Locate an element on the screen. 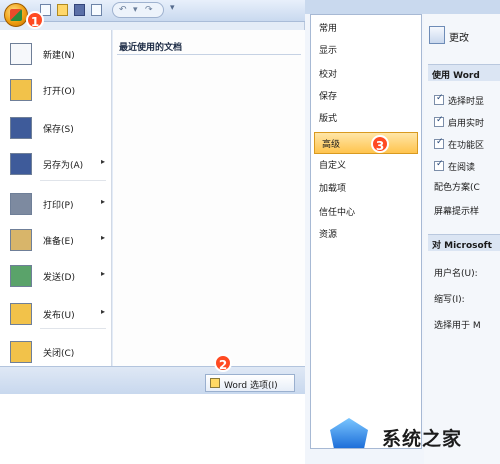 The image size is (500, 464). print-icon is located at coordinates (21, 204).